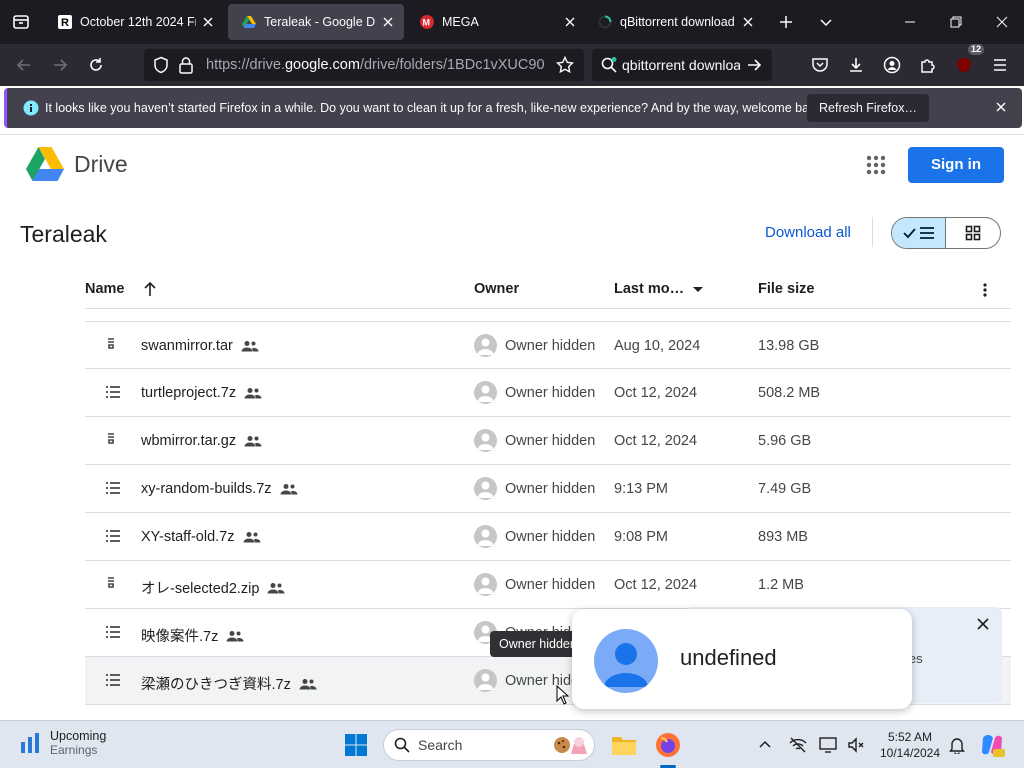 The height and width of the screenshot is (768, 1024). Describe the element at coordinates (1001, 107) in the screenshot. I see `close-notification-icon` at that location.